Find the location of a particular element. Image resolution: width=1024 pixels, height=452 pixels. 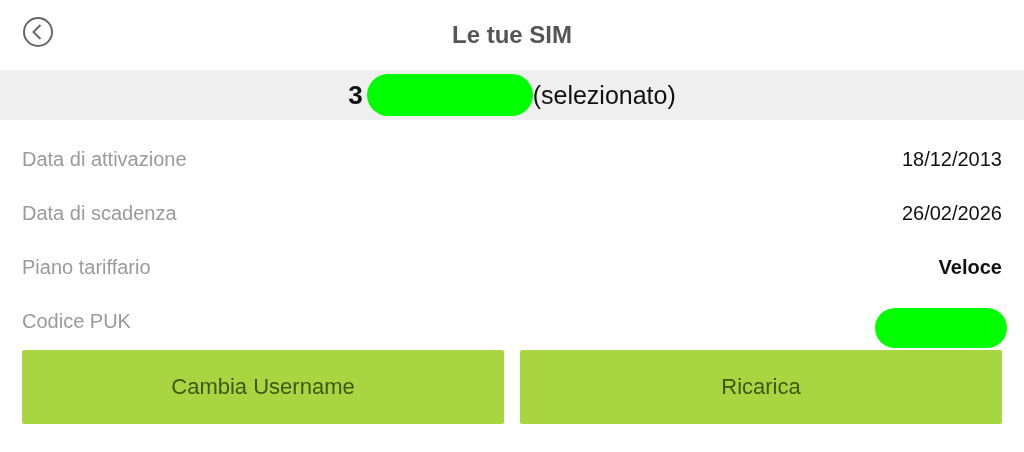

selected-status: (selezionato) is located at coordinates (604, 95).